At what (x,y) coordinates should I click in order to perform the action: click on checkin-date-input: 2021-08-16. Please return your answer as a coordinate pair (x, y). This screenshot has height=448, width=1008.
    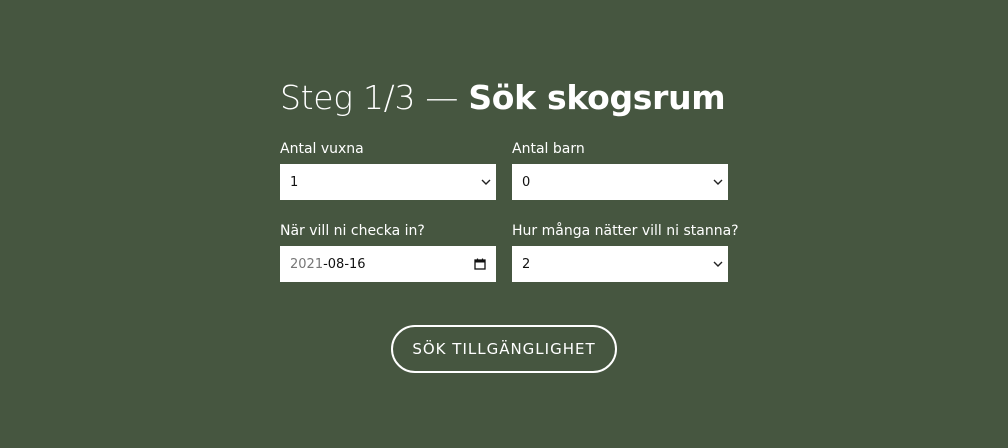
    Looking at the image, I should click on (388, 264).